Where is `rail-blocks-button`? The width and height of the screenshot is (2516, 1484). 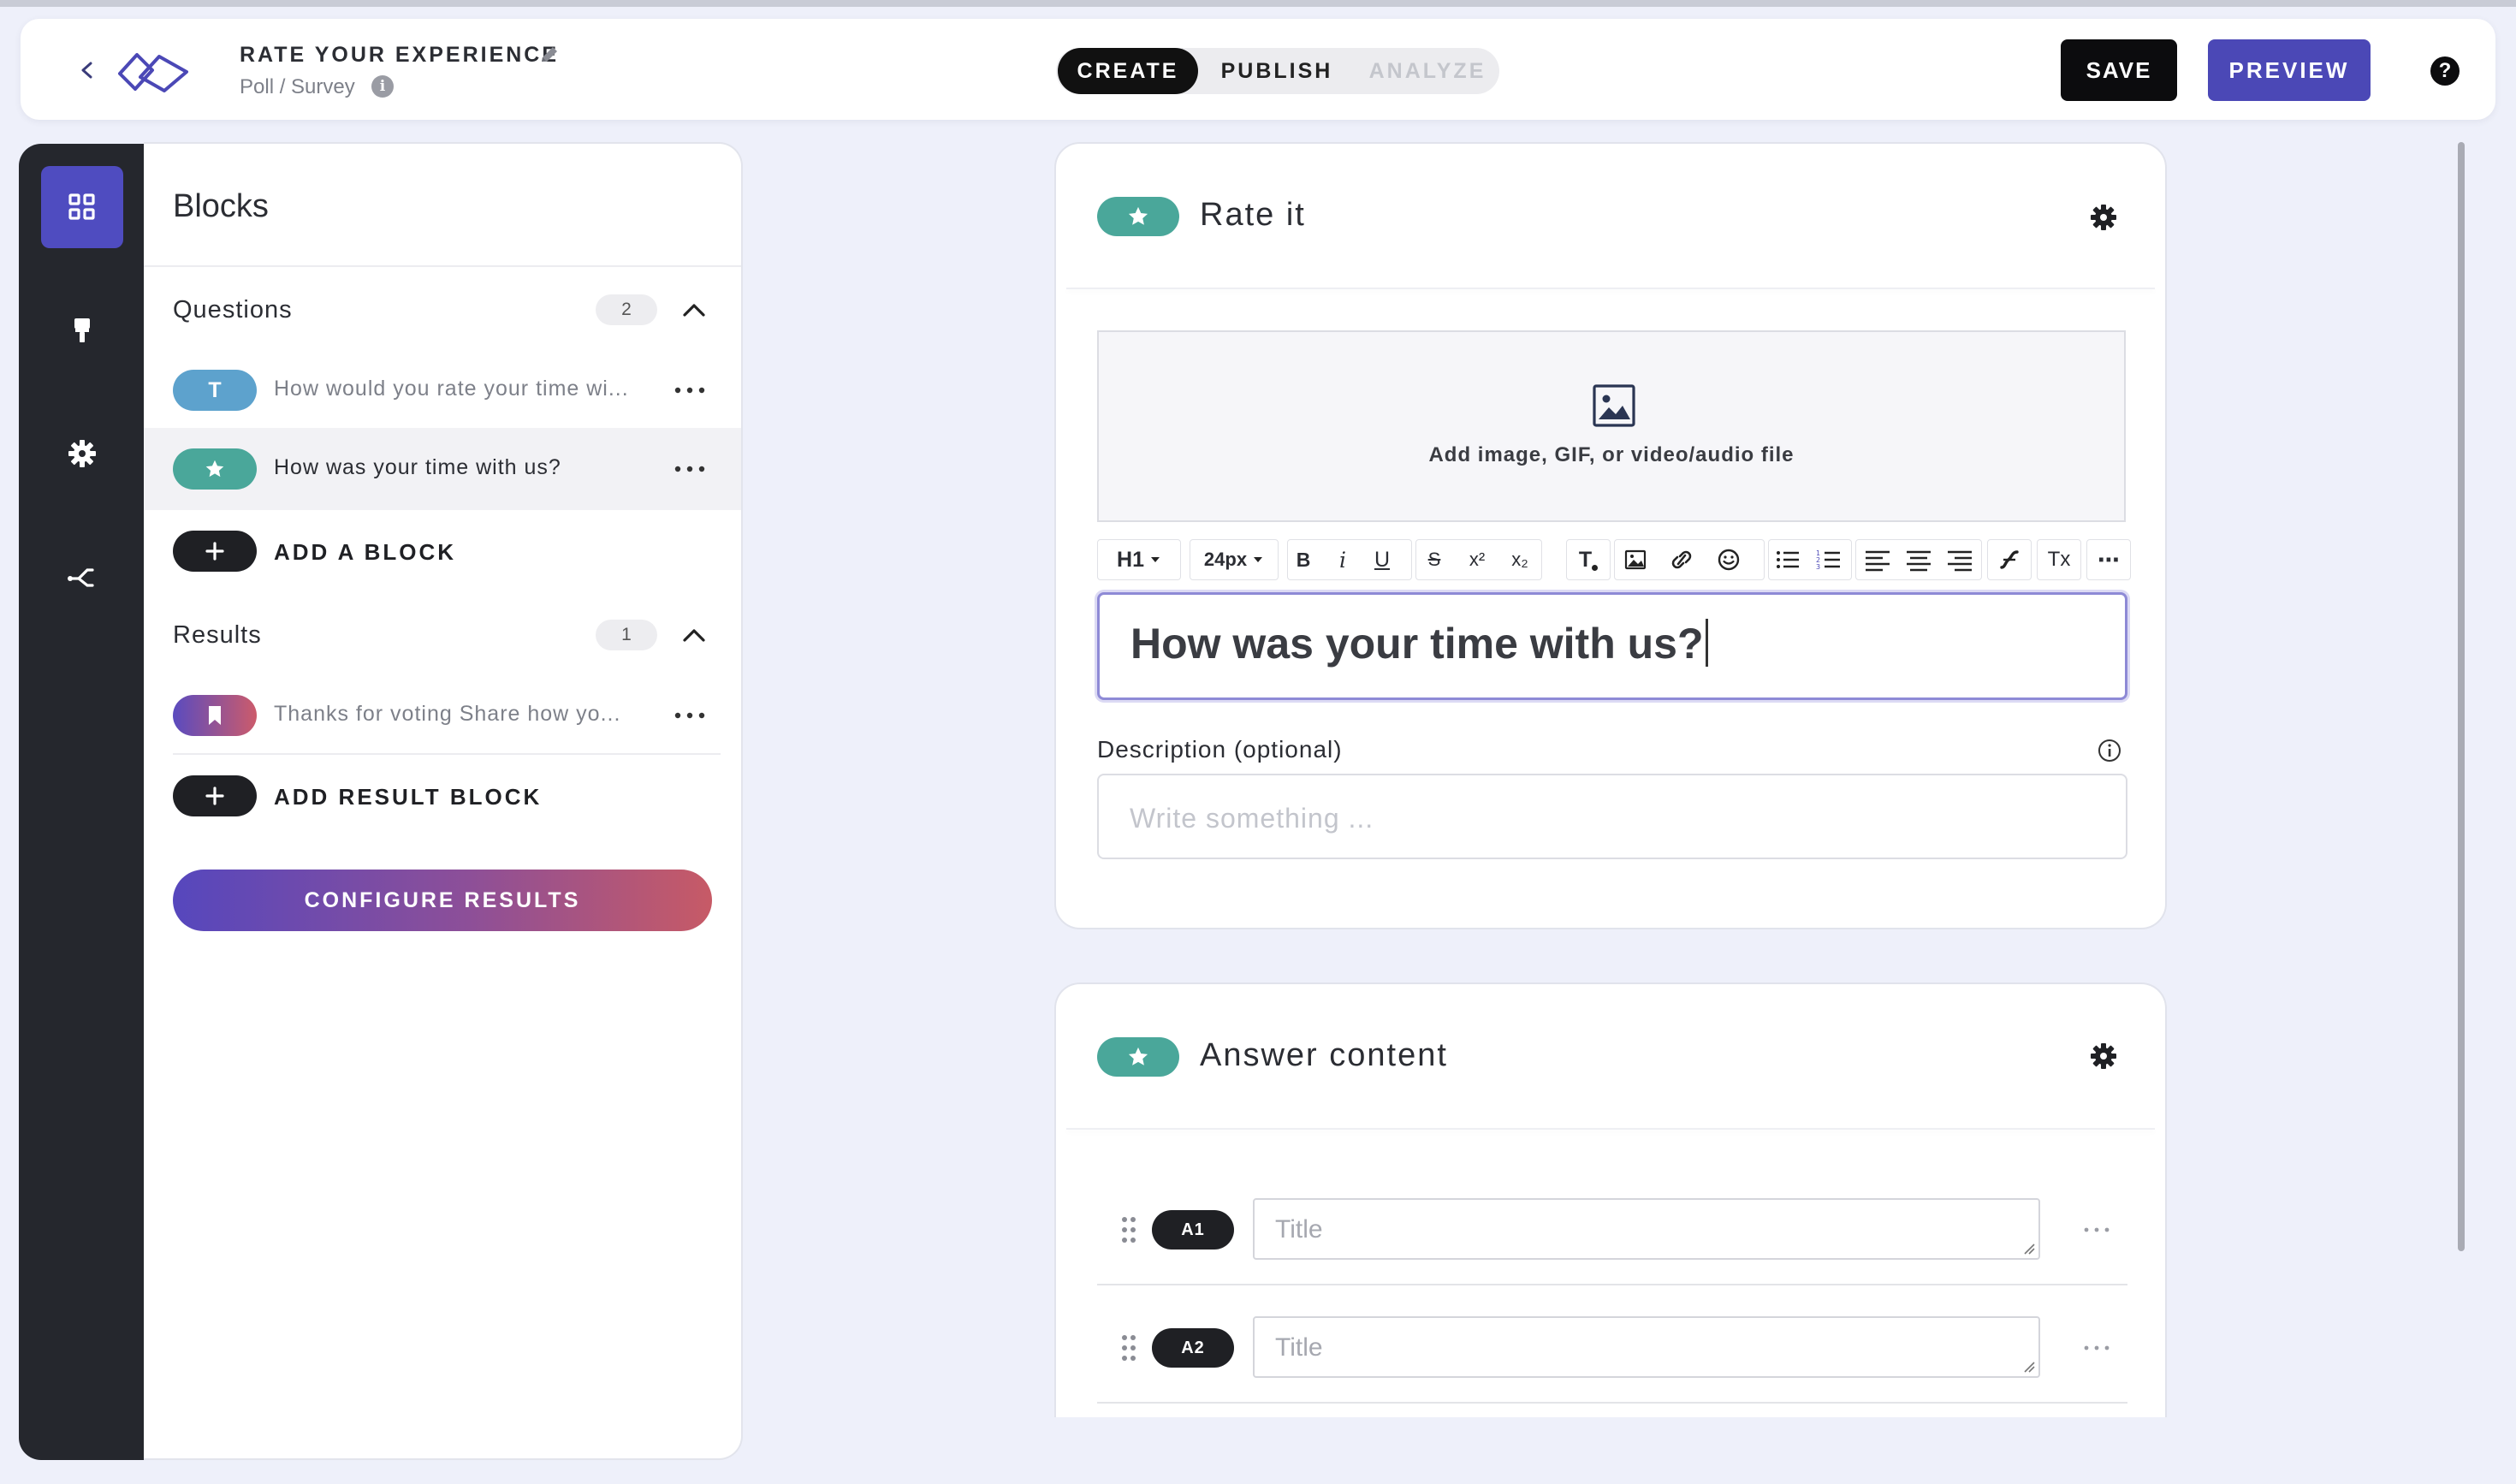 rail-blocks-button is located at coordinates (82, 207).